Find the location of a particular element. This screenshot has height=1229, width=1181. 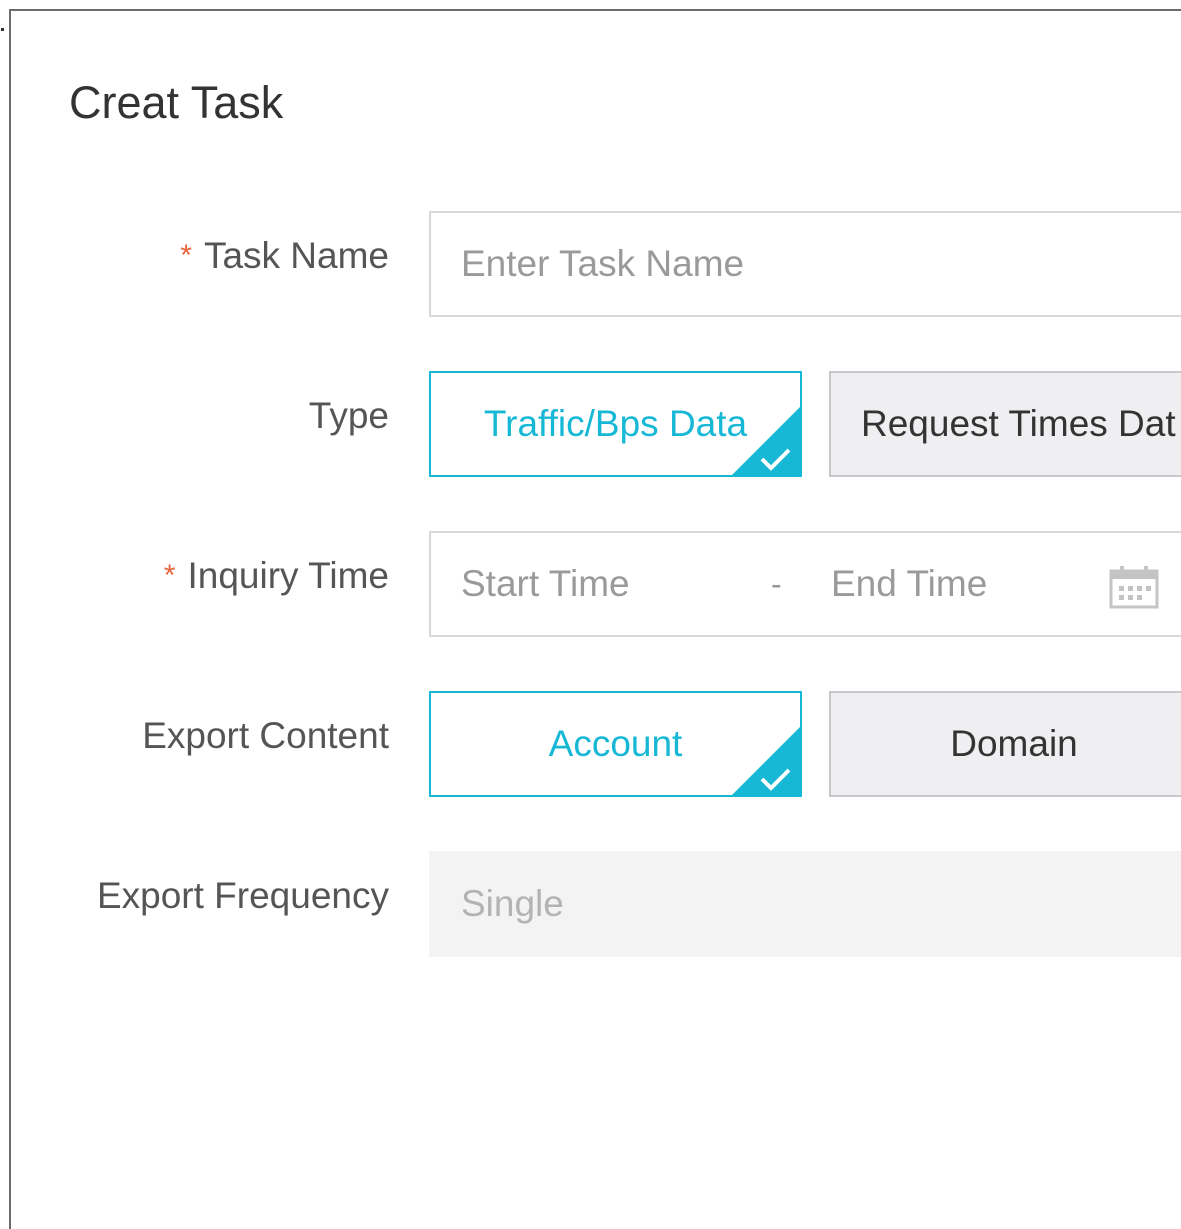

type-label: Type is located at coordinates (349, 424).